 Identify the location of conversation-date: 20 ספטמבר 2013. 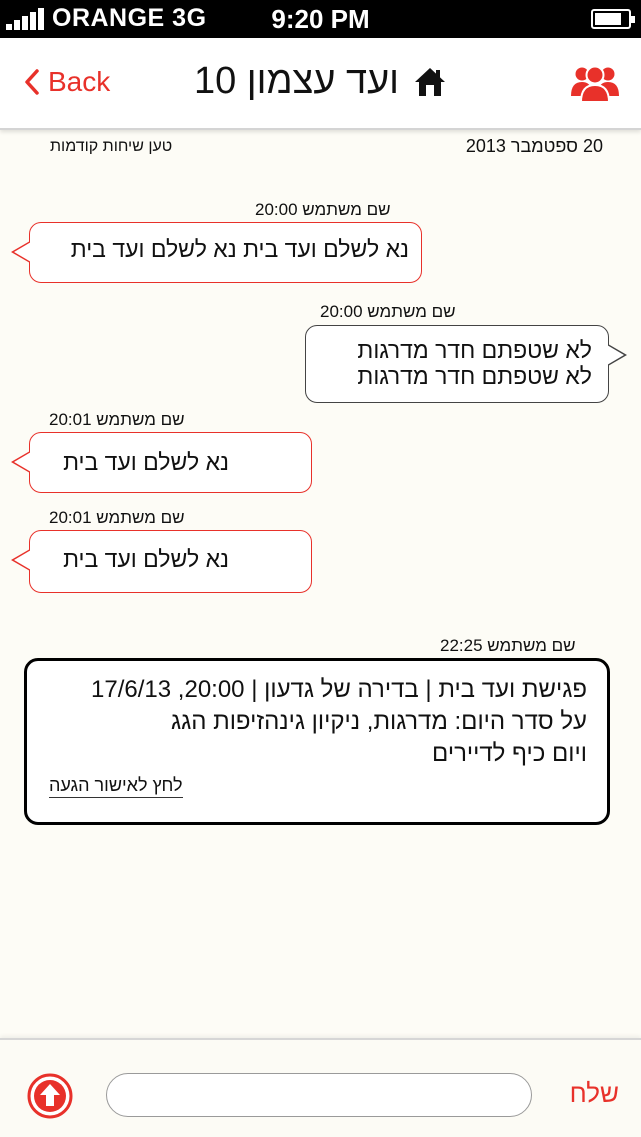
(534, 146).